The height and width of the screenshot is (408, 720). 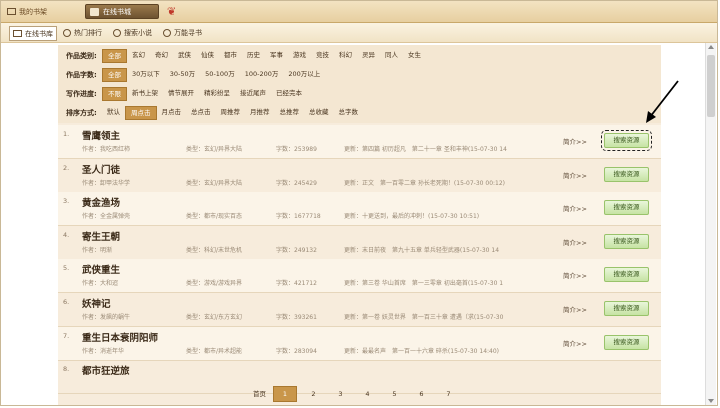 I want to click on category-option: 灵异, so click(x=368, y=55).